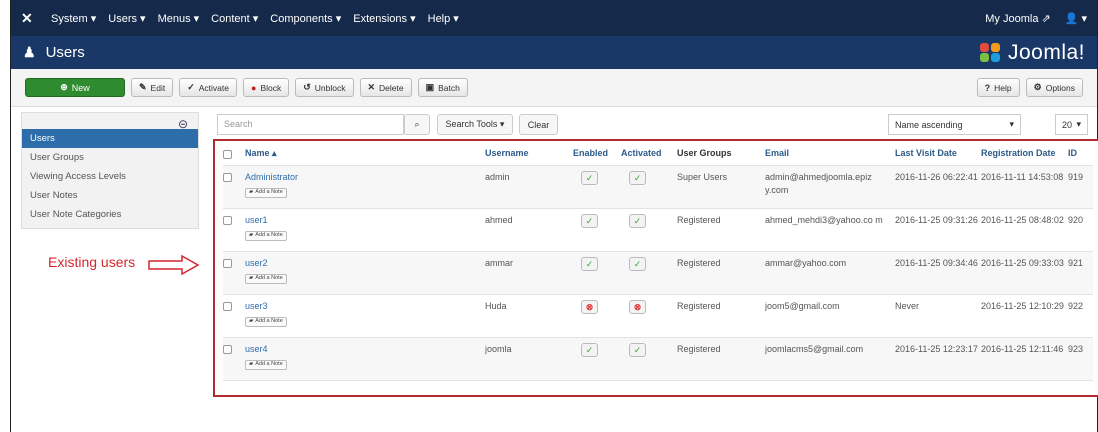 This screenshot has width=1098, height=432. What do you see at coordinates (529, 153) in the screenshot?
I see `username-column-header: Username` at bounding box center [529, 153].